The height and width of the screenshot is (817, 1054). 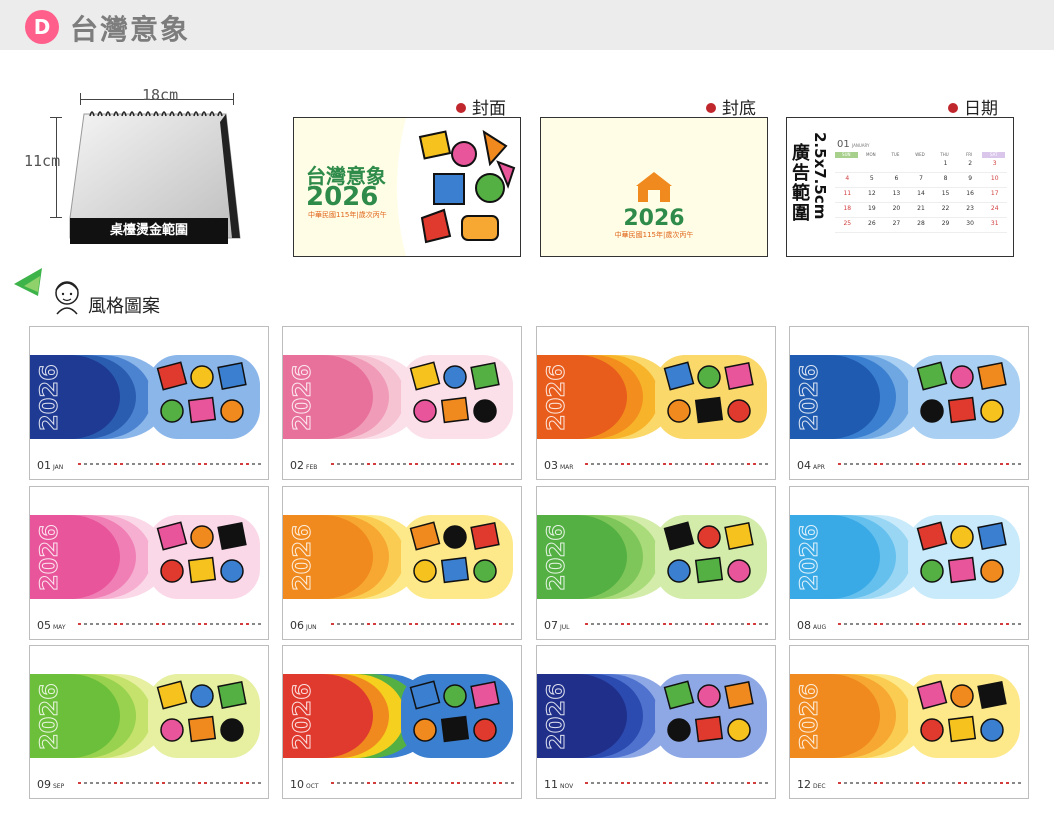 I want to click on month-card-09: 2026 09 SEP, so click(x=149, y=722).